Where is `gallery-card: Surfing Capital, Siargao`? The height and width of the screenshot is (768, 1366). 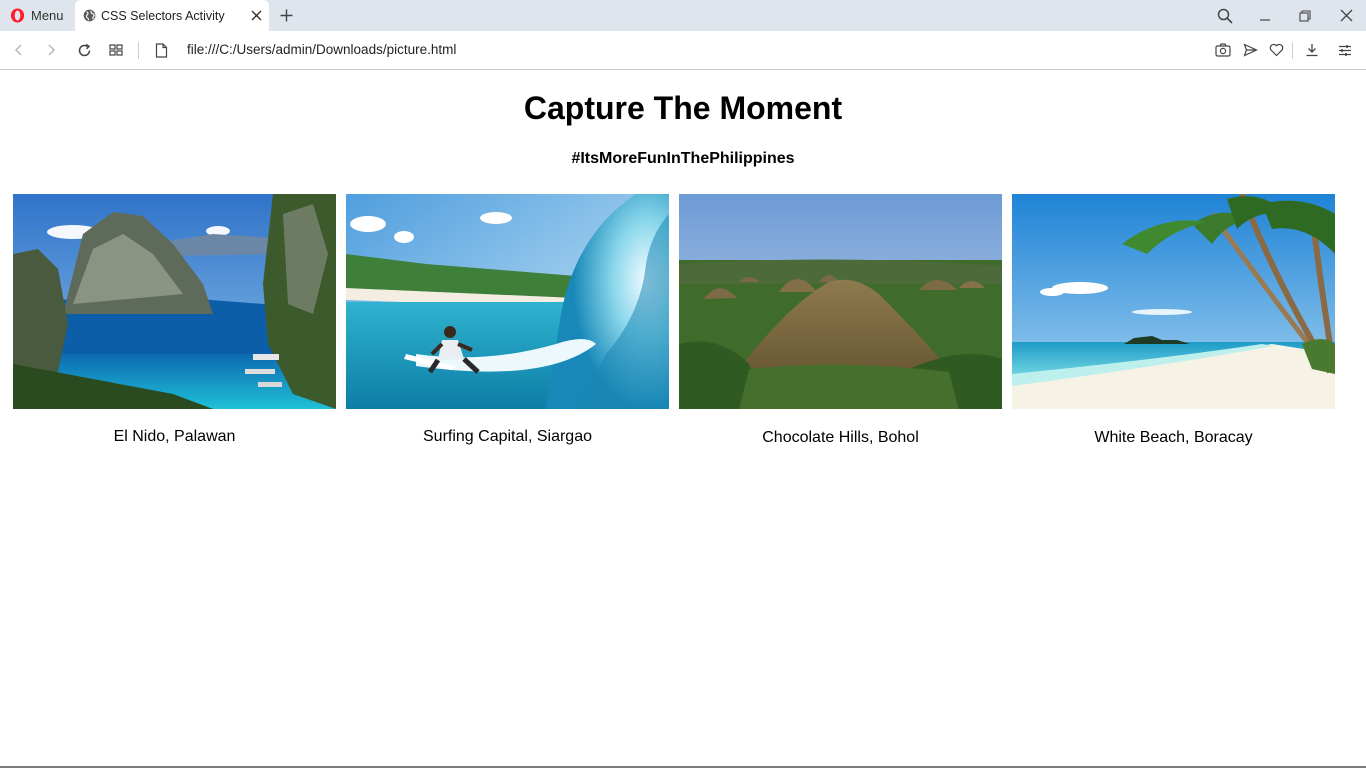
gallery-card: Surfing Capital, Siargao is located at coordinates (507, 319).